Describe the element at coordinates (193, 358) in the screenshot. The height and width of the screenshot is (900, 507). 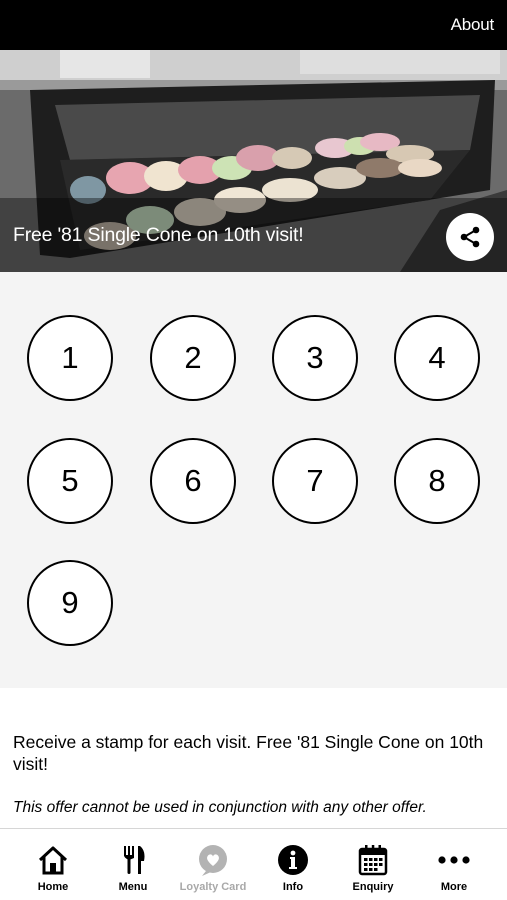
I see `stamp-2: 2` at that location.